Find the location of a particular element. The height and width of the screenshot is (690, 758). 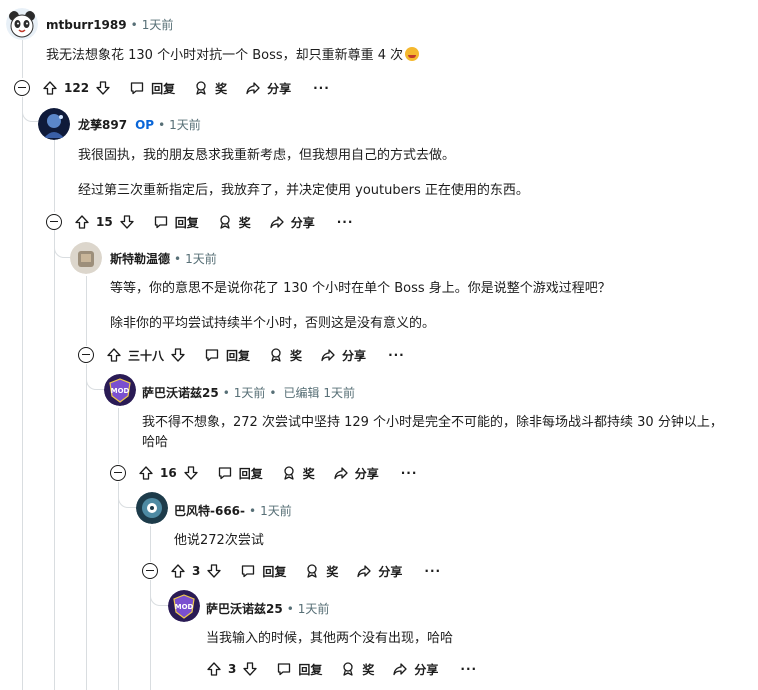

svg-text: MOD is located at coordinates (184, 607).